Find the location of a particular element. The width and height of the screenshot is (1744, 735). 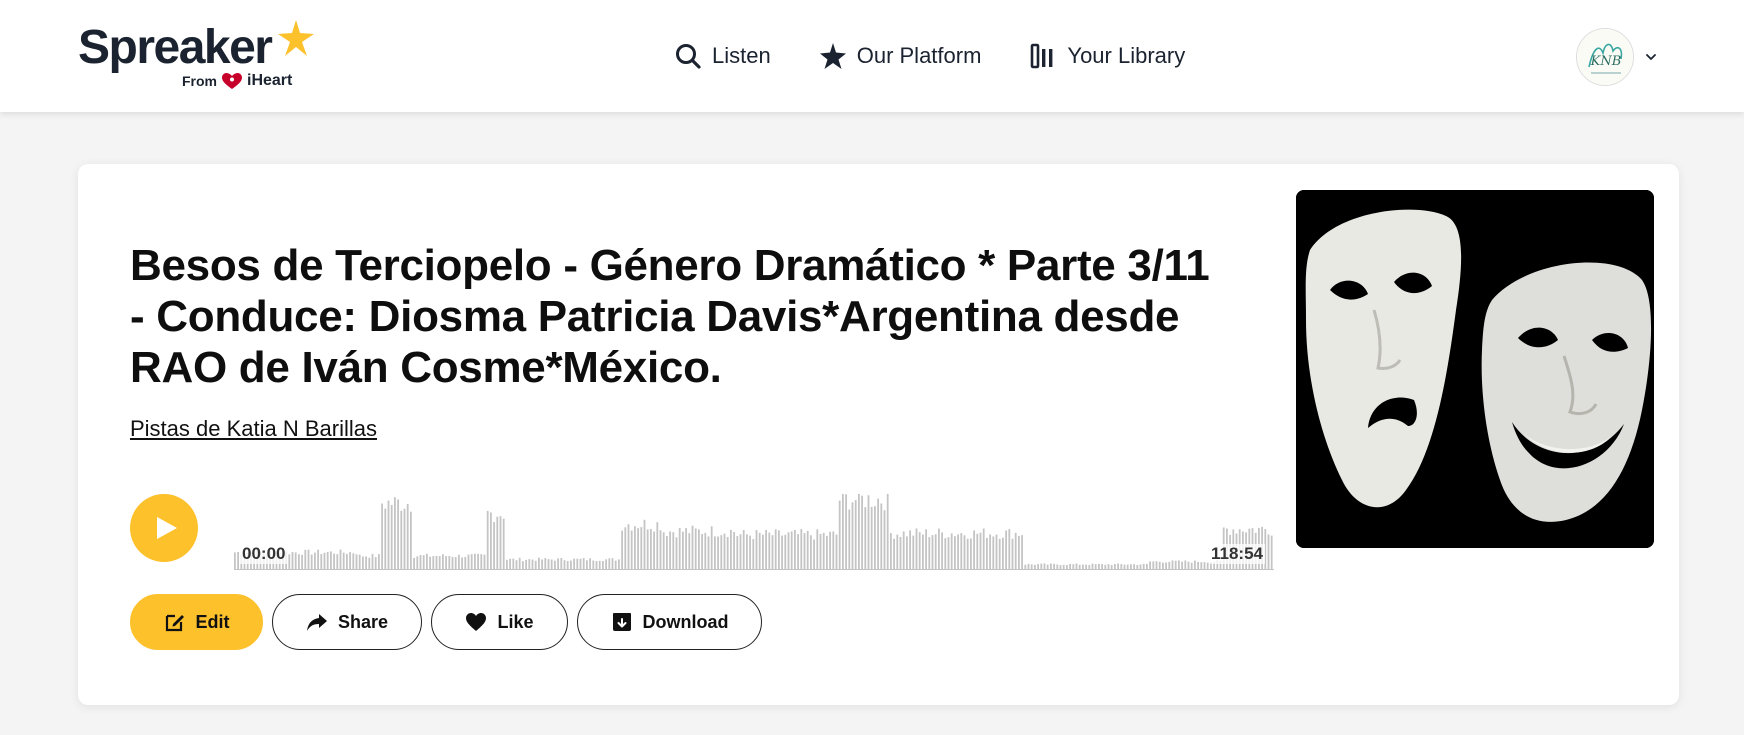

nav-listen: Listen is located at coordinates (722, 56).